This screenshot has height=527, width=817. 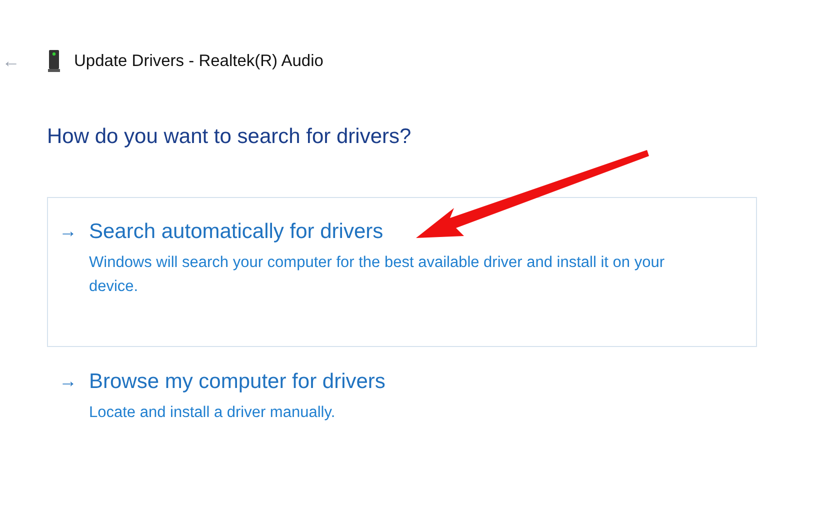 I want to click on option-description: Windows will search your computer for the best available driver and install it on your device., so click(x=377, y=275).